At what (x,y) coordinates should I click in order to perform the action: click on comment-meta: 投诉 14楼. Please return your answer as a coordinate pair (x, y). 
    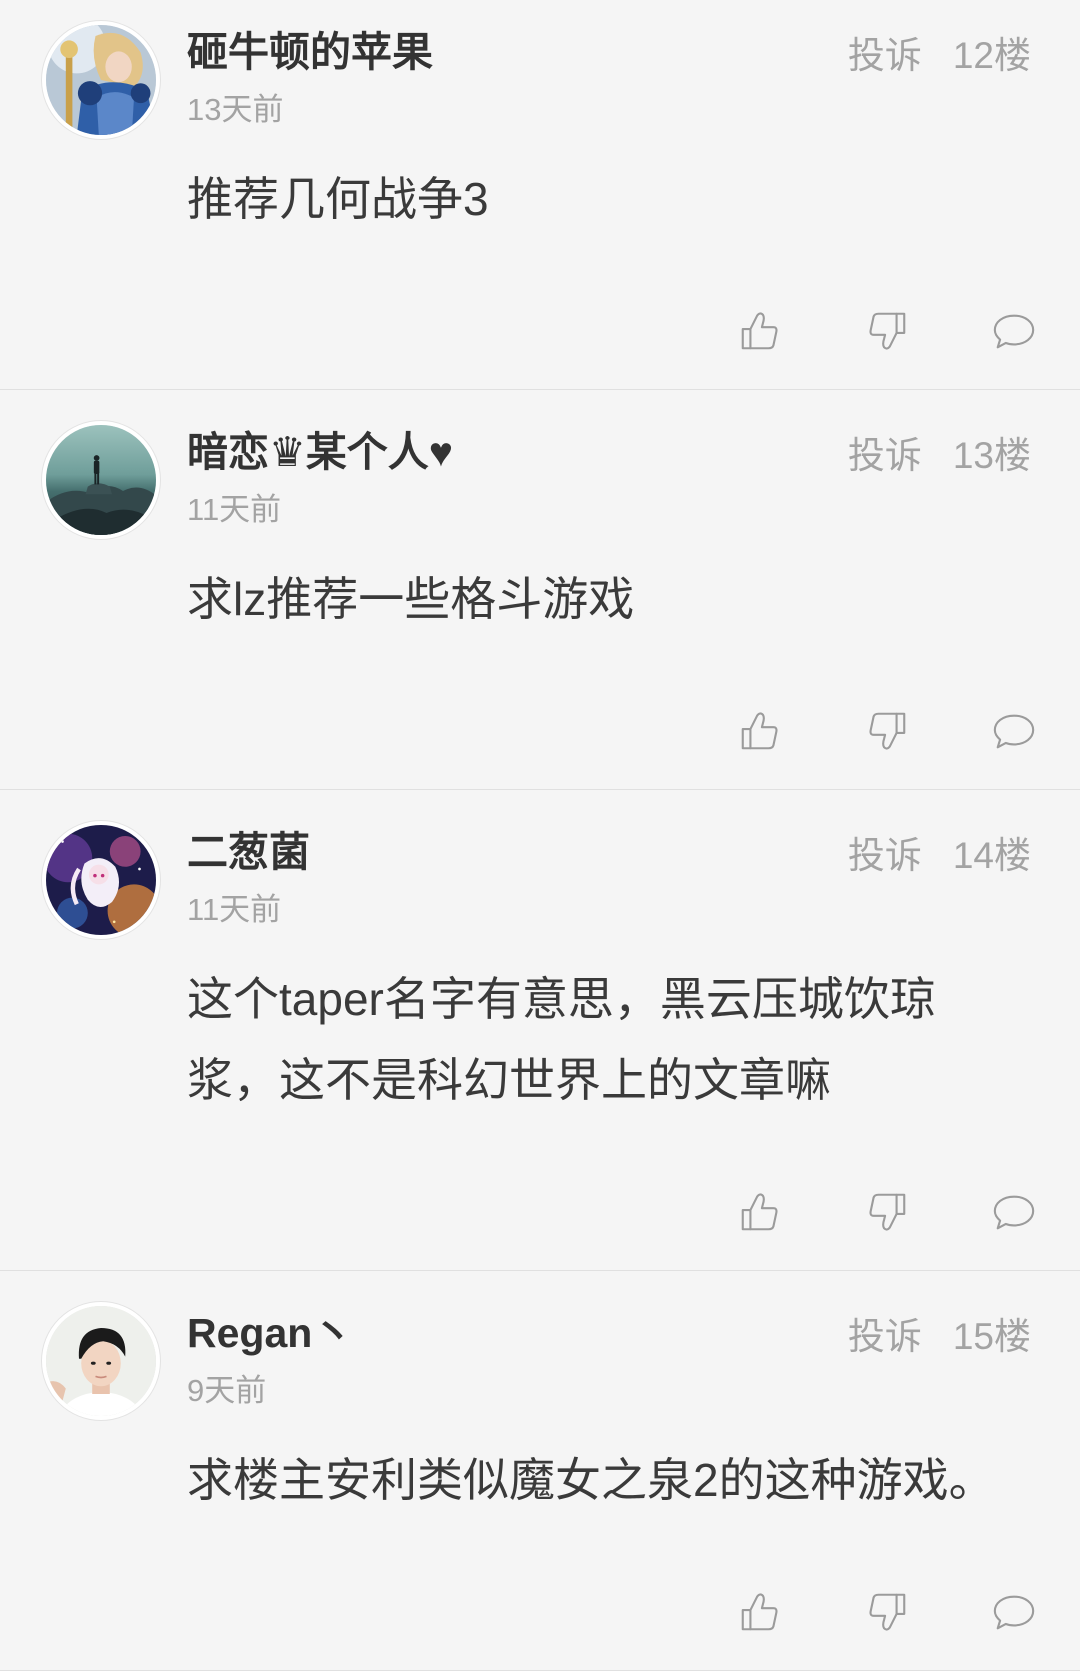
    Looking at the image, I should click on (939, 856).